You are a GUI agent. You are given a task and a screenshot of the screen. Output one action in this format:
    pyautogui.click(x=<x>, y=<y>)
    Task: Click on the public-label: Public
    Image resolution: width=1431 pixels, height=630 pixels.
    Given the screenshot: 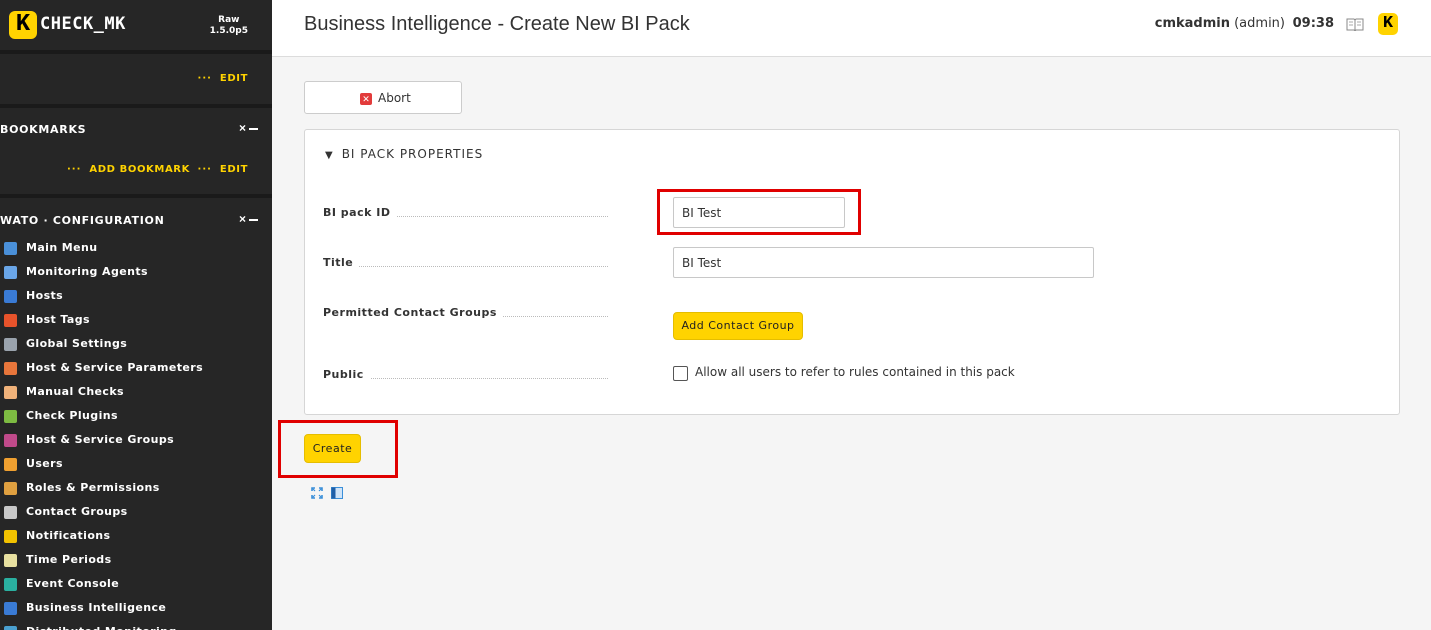 What is the action you would take?
    pyautogui.click(x=465, y=374)
    